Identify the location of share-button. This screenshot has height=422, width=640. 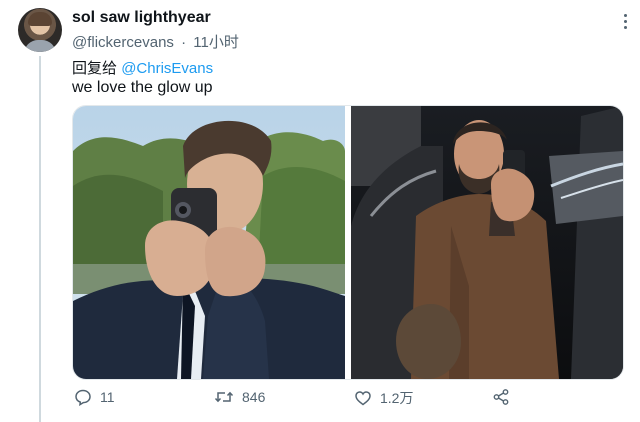
(505, 397).